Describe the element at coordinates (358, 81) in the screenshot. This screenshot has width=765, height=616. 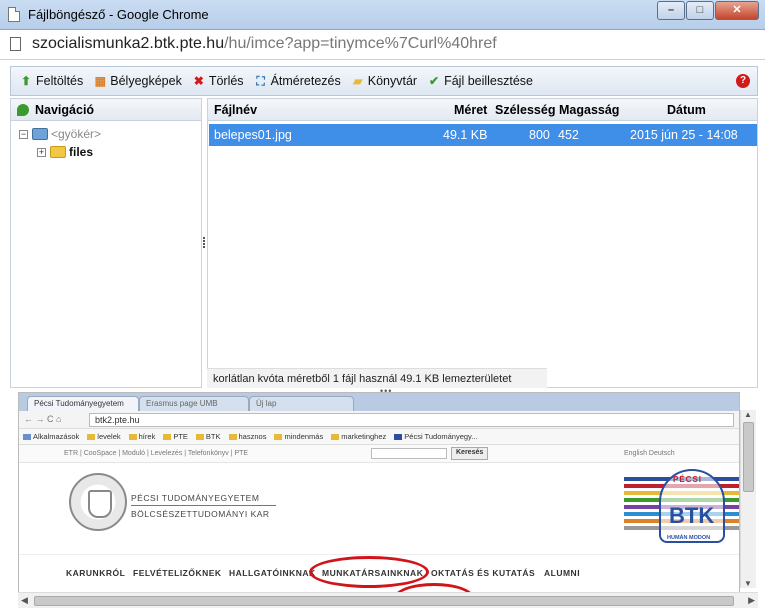
I see `folder-add-icon: ▰` at that location.